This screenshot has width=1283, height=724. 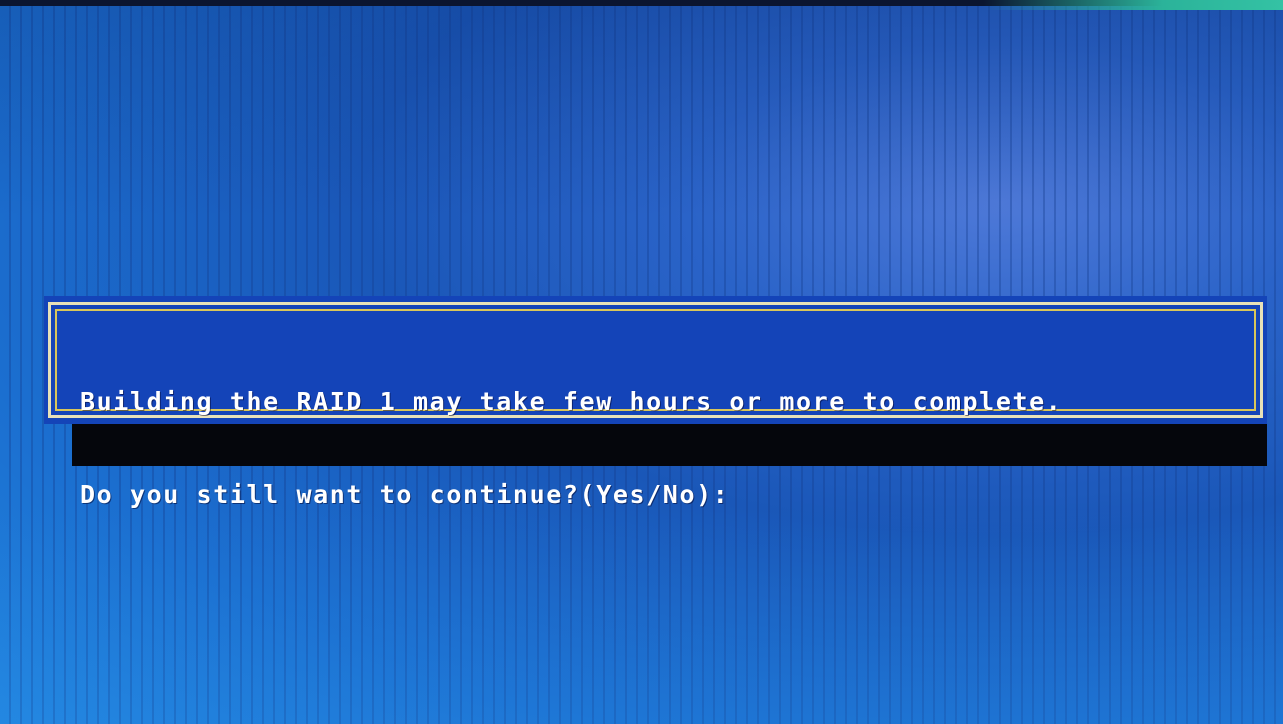 What do you see at coordinates (571, 494) in the screenshot?
I see `continue-prompt: Do you still want to continue?(Yes/No):` at bounding box center [571, 494].